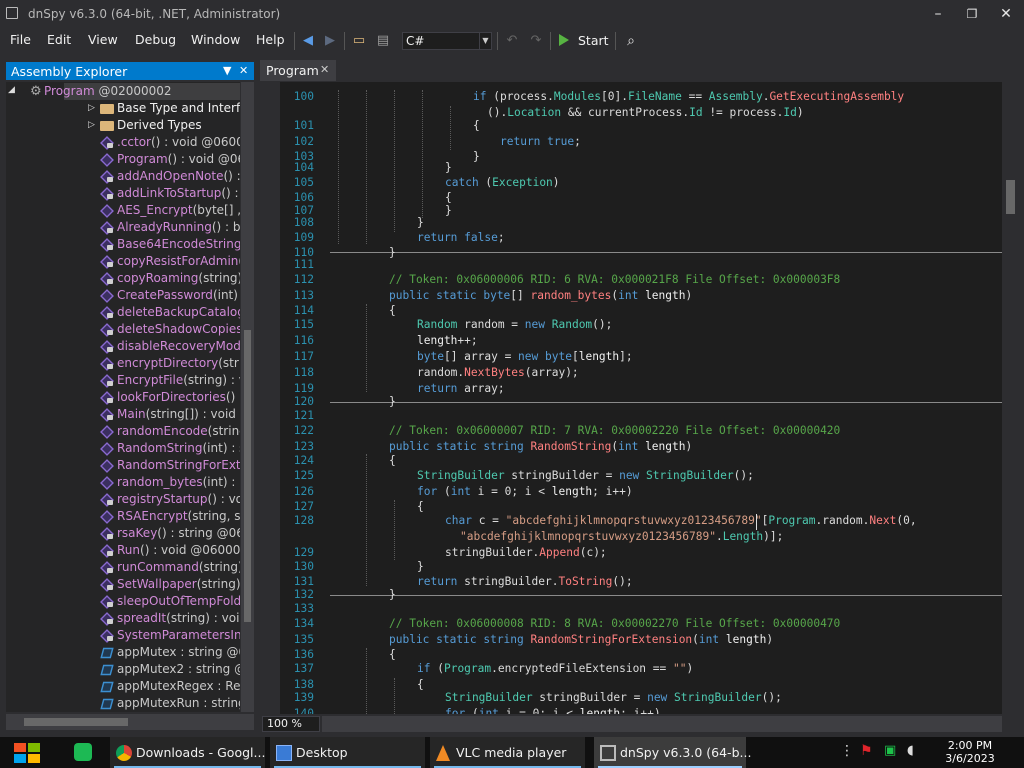 The image size is (1024, 768). I want to click on menu-file: File, so click(20, 39).